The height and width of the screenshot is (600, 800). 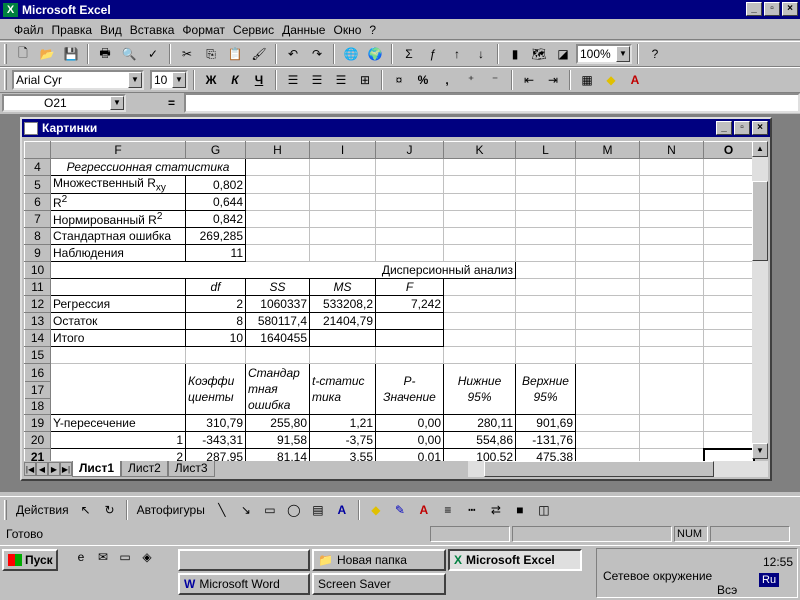 What do you see at coordinates (37, 253) in the screenshot?
I see `row-header: 9` at bounding box center [37, 253].